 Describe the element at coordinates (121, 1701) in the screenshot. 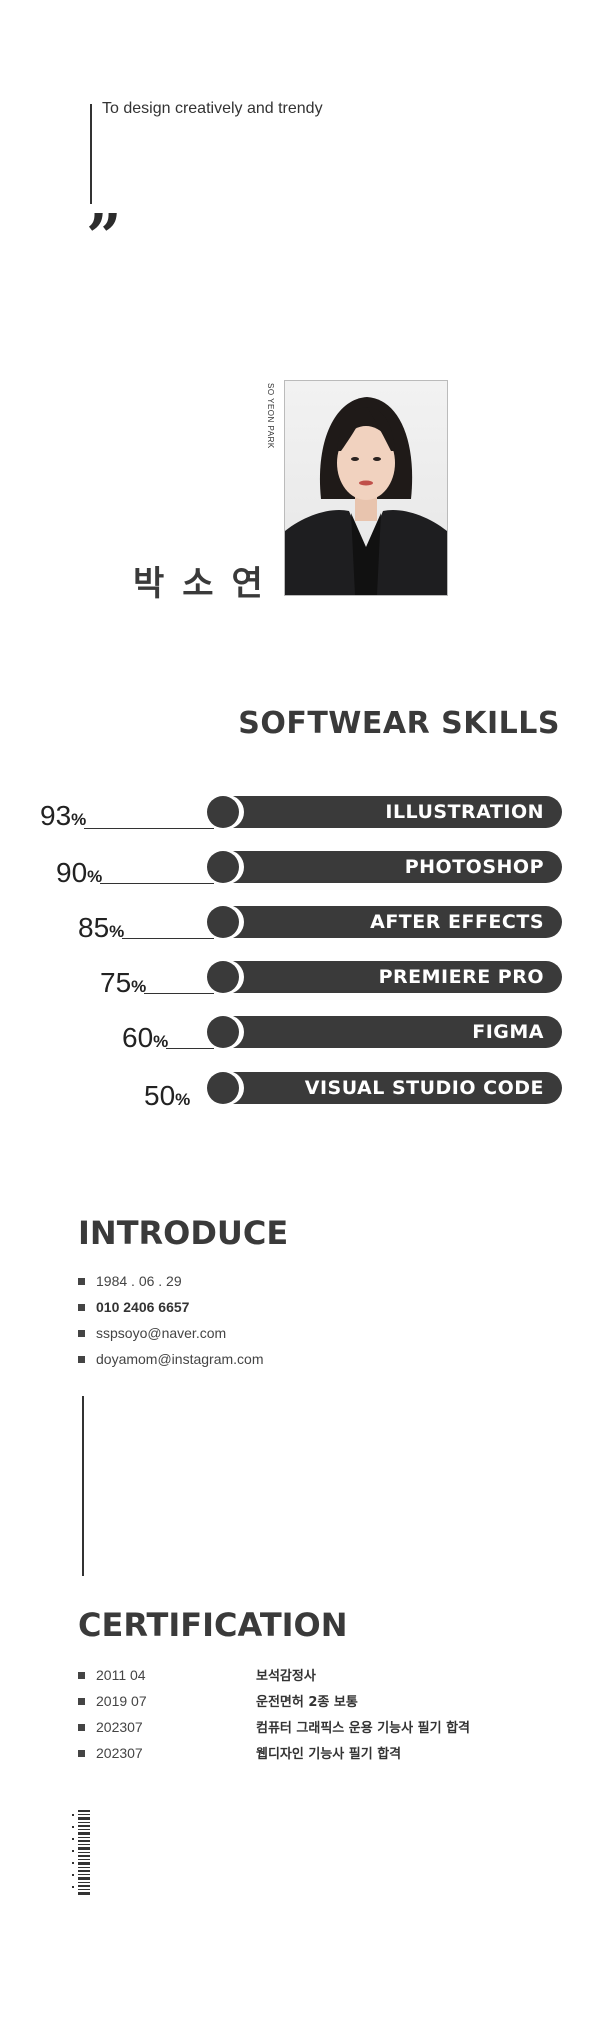

I see `cert-date: 2019 07` at that location.